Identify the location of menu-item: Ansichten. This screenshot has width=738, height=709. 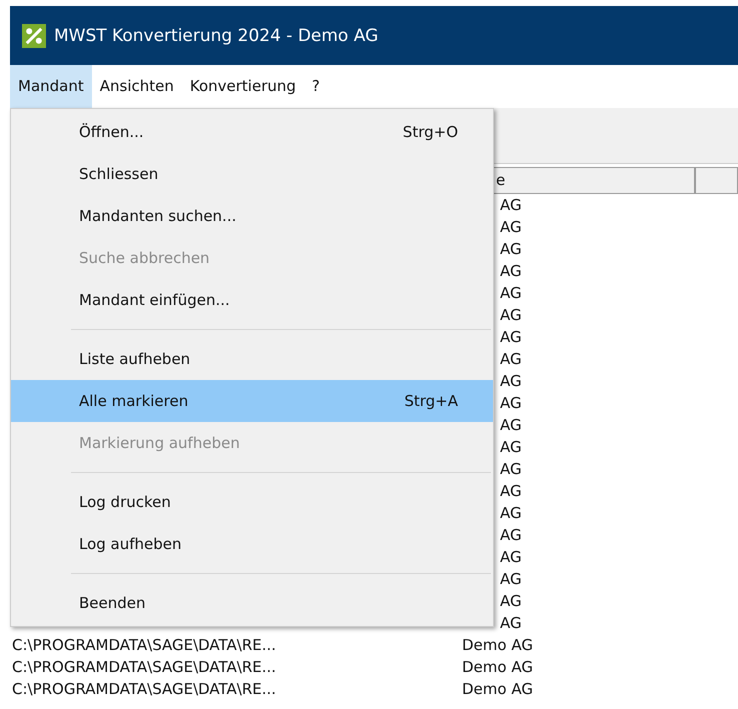
(137, 86).